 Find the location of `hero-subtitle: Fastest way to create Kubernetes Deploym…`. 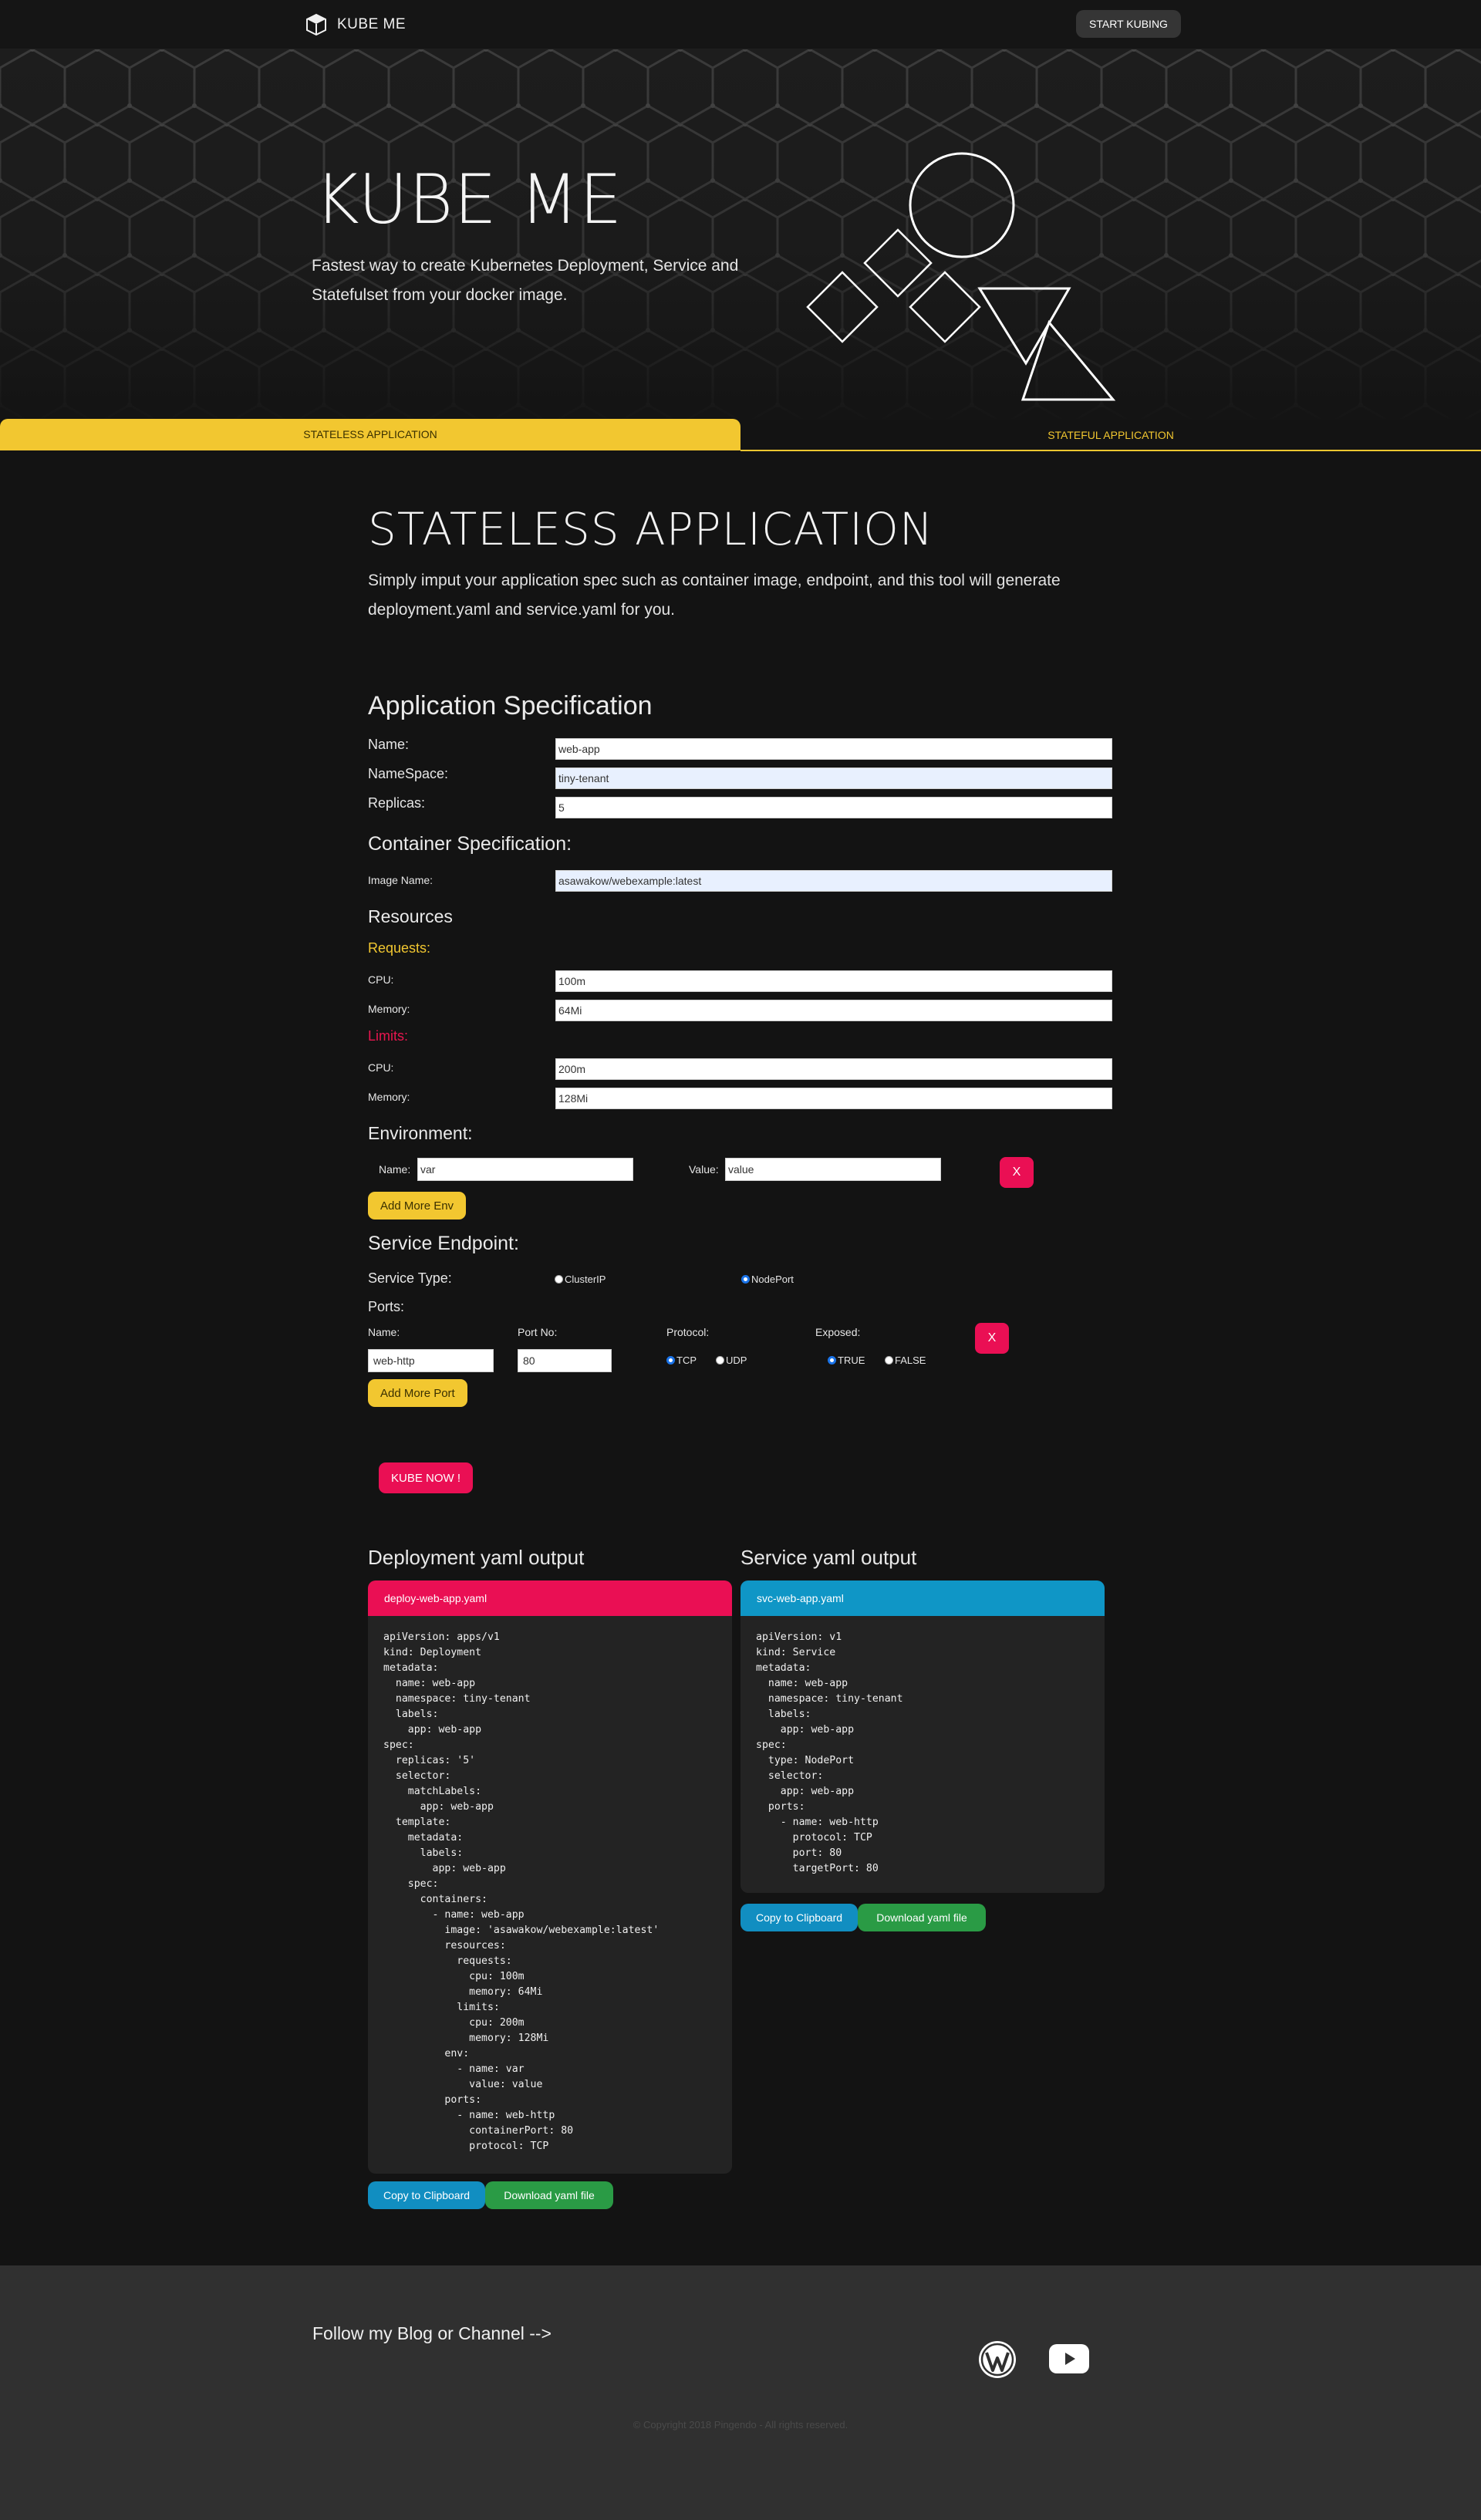

hero-subtitle: Fastest way to create Kubernetes Deploym… is located at coordinates (525, 280).